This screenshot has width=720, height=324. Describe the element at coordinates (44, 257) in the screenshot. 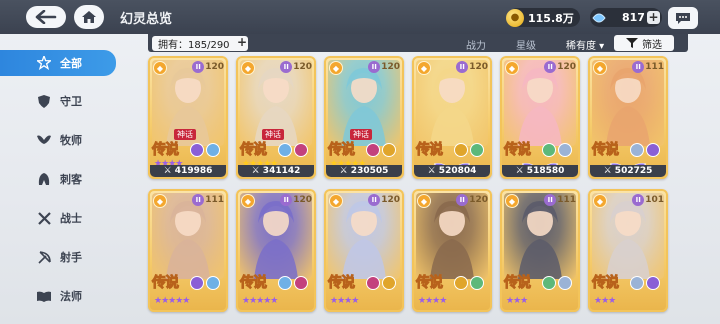

I see `bow-icon` at that location.